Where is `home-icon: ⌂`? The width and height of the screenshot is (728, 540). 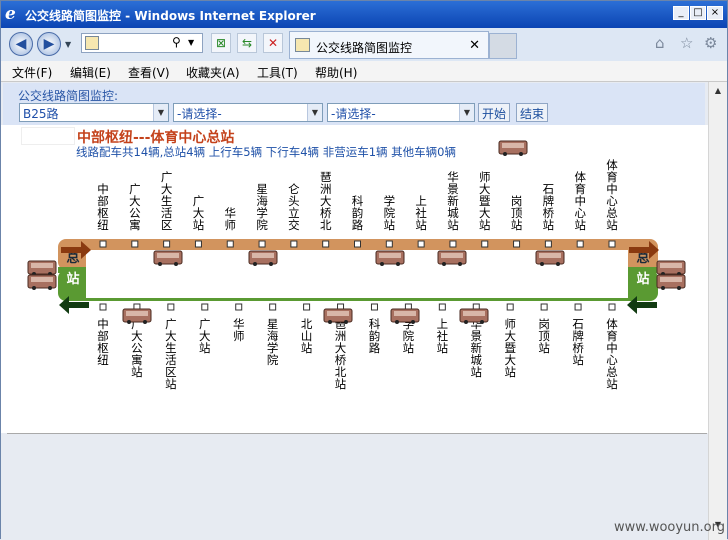 home-icon: ⌂ is located at coordinates (660, 43).